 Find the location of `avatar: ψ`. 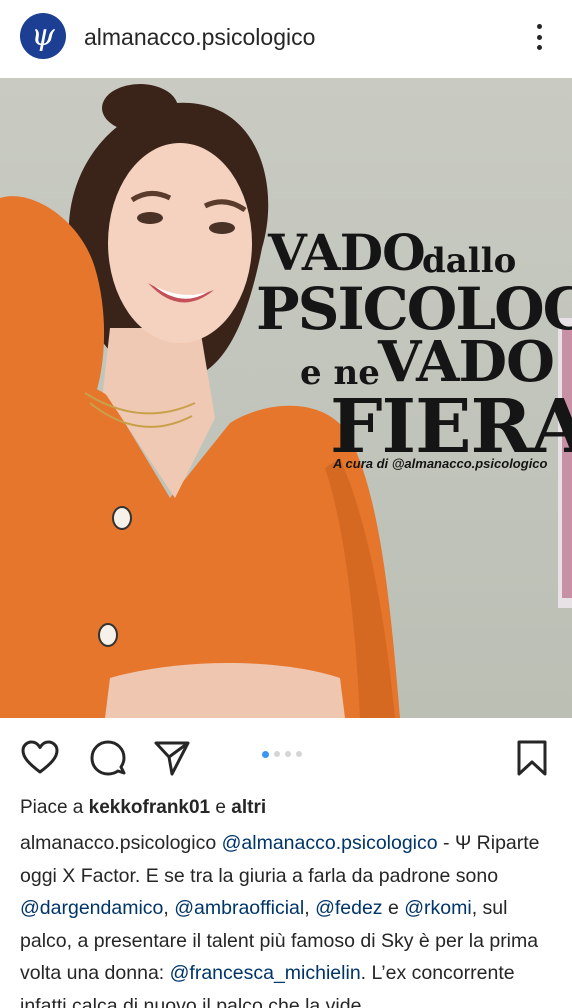

avatar: ψ is located at coordinates (43, 36).